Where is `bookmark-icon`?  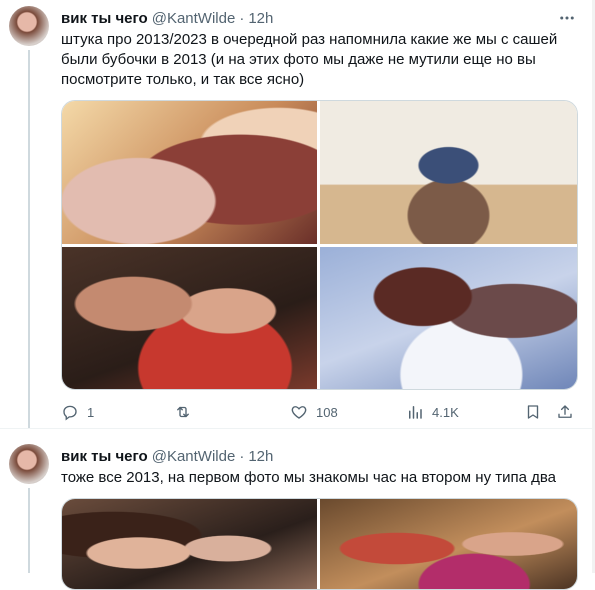
bookmark-icon is located at coordinates (533, 412).